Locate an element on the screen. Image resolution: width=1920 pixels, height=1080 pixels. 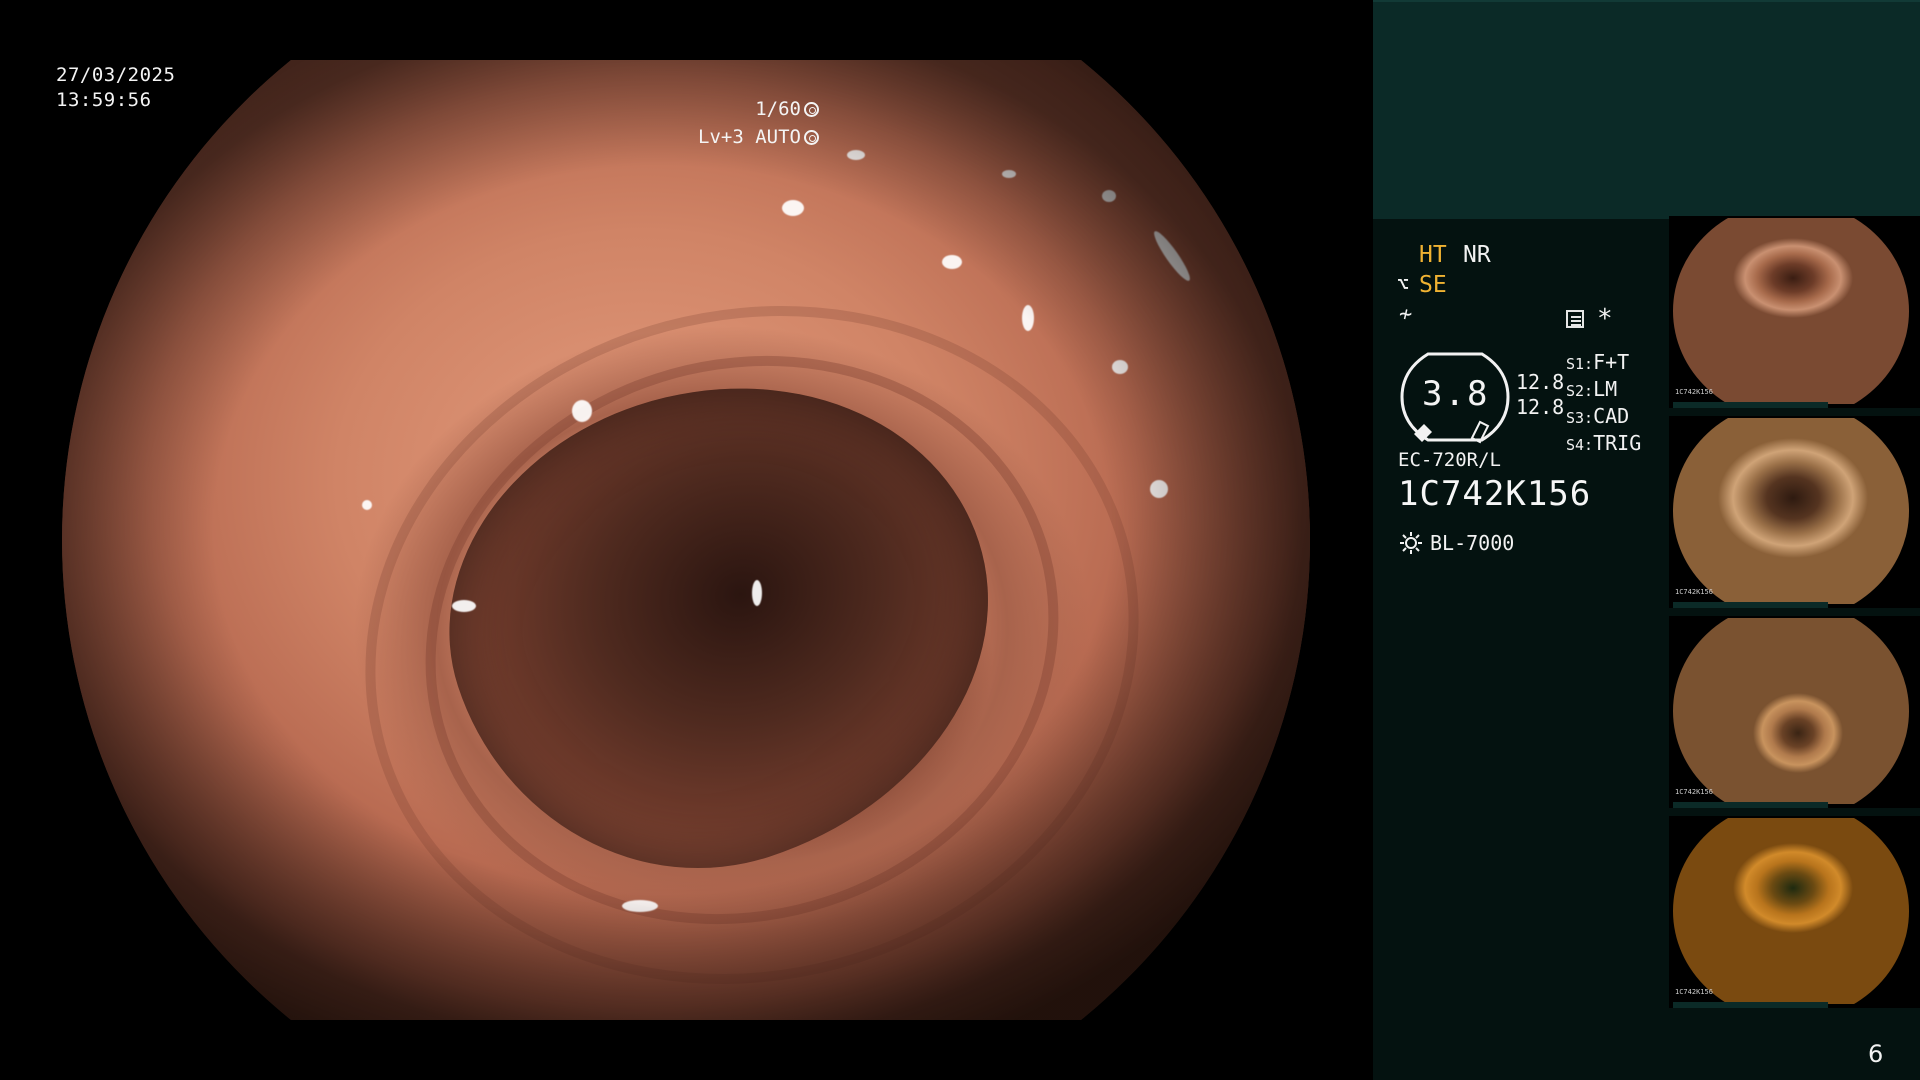
brightness-level-readout: Lv+3 AUTO is located at coordinates (758, 137).